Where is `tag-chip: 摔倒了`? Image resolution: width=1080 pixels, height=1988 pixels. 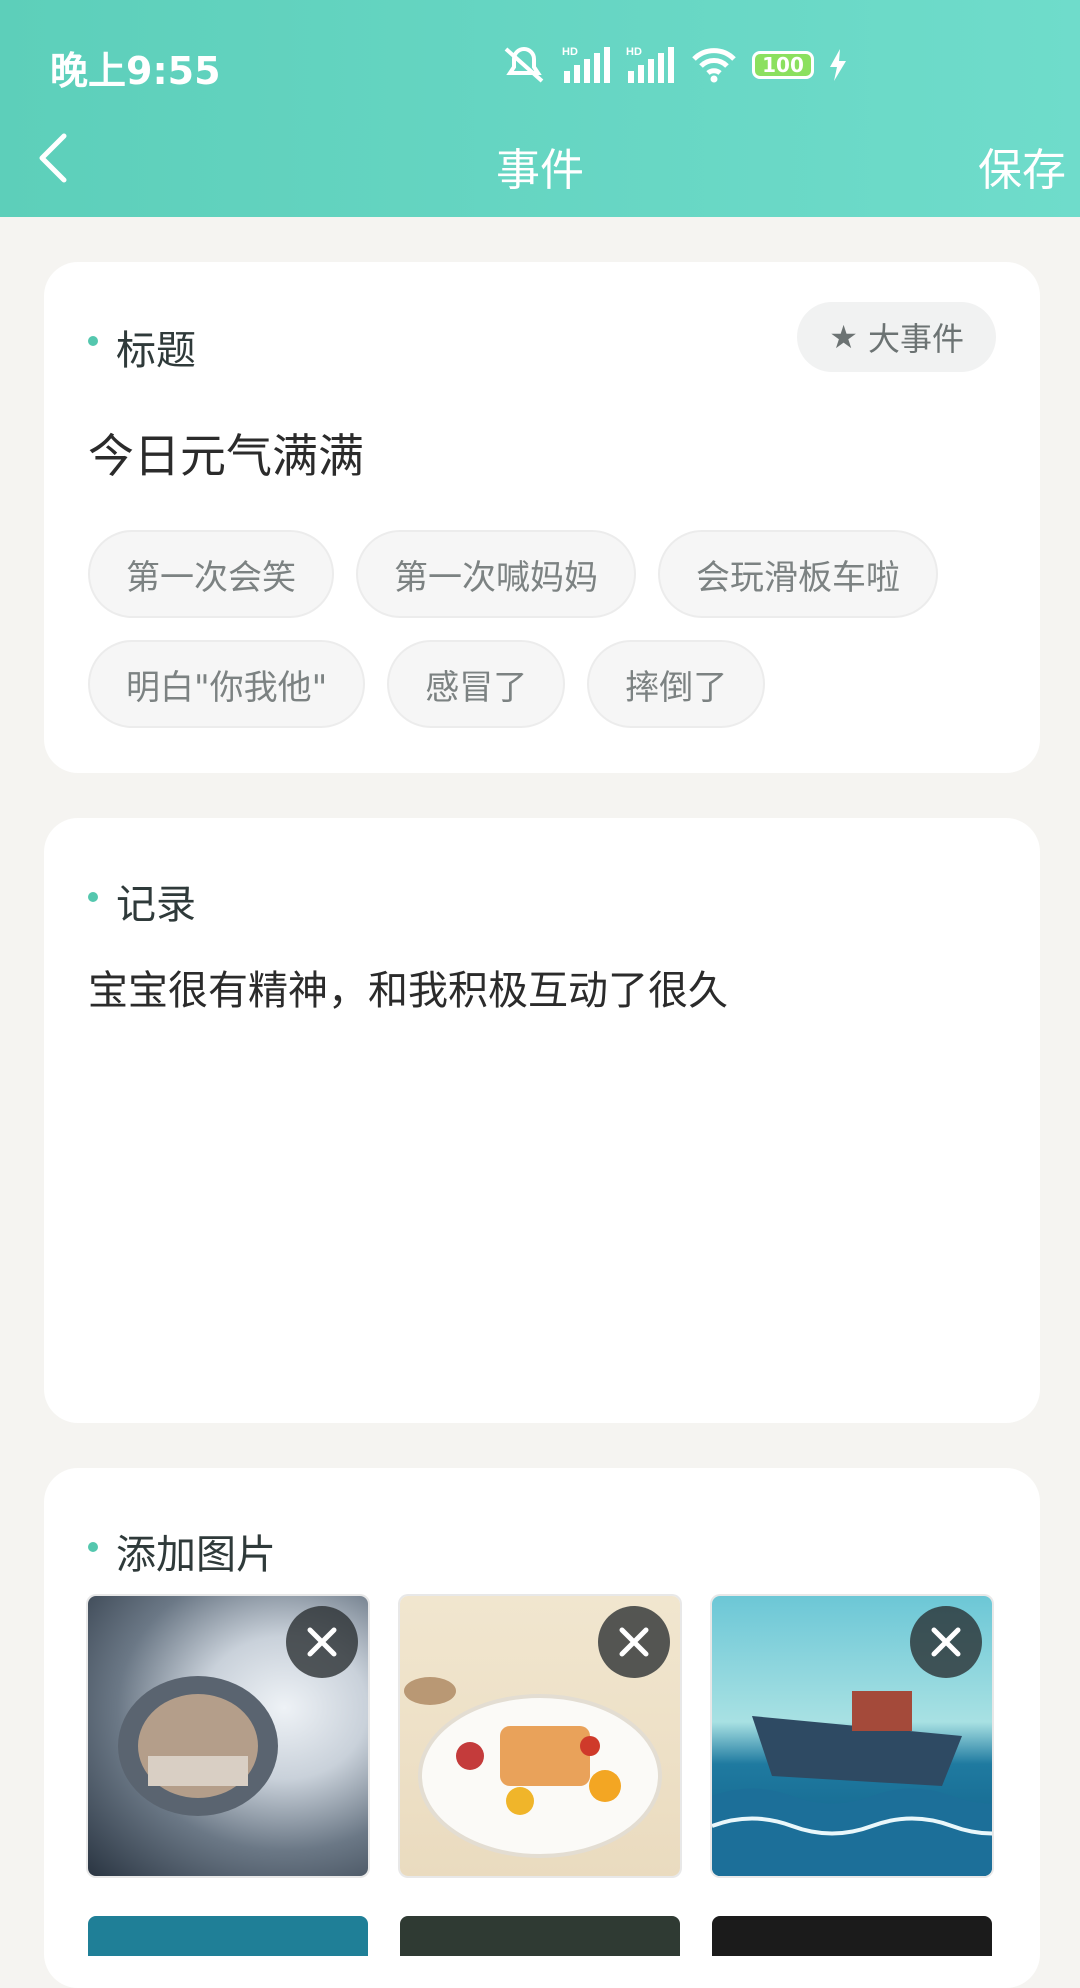 tag-chip: 摔倒了 is located at coordinates (676, 684).